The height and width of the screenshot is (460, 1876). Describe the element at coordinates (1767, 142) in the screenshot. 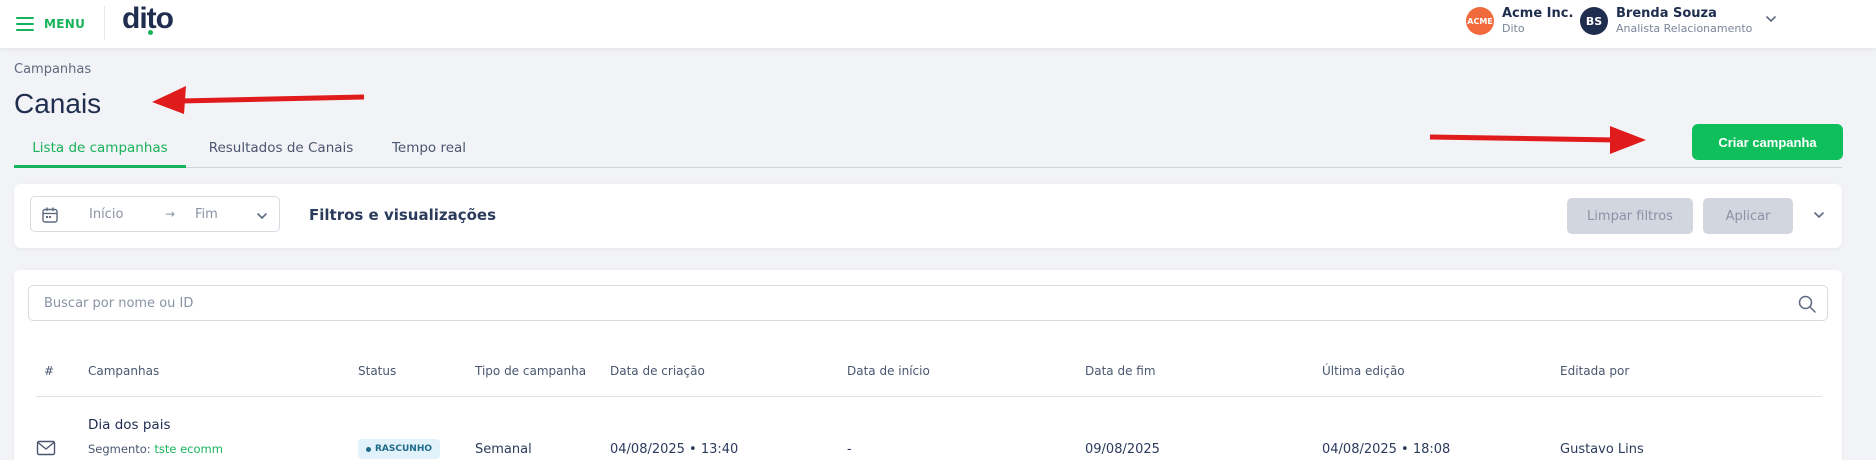

I see `create-campaign-button: Criar campanha` at that location.